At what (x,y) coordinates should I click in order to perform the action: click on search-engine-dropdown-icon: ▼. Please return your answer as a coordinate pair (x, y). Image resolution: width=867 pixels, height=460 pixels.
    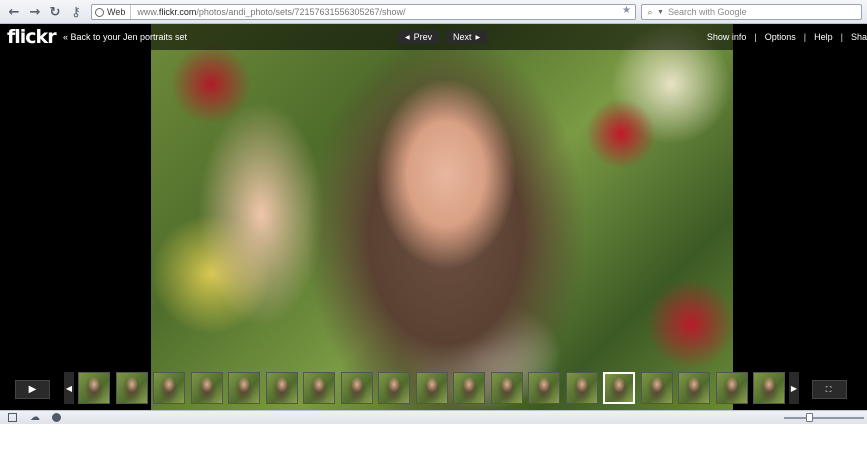
    Looking at the image, I should click on (662, 12).